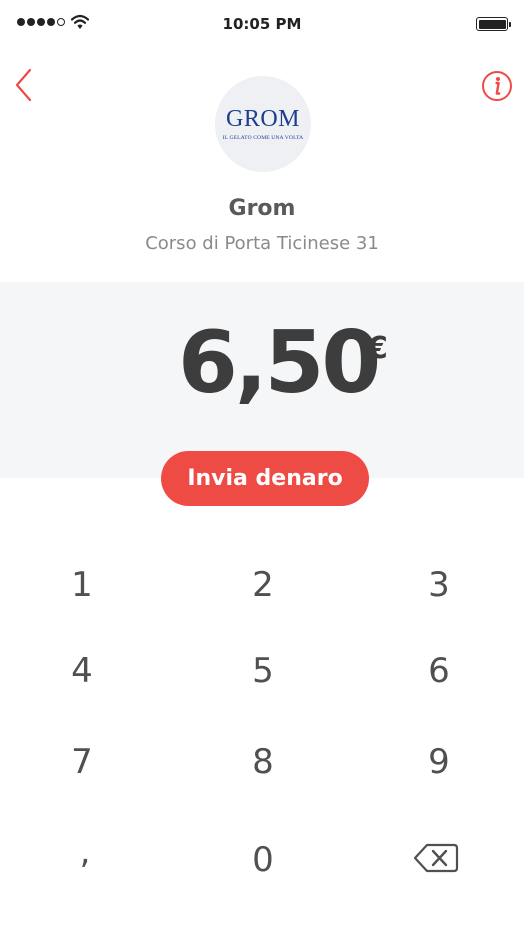 The height and width of the screenshot is (931, 524). What do you see at coordinates (439, 585) in the screenshot?
I see `keypad-key-3: 3` at bounding box center [439, 585].